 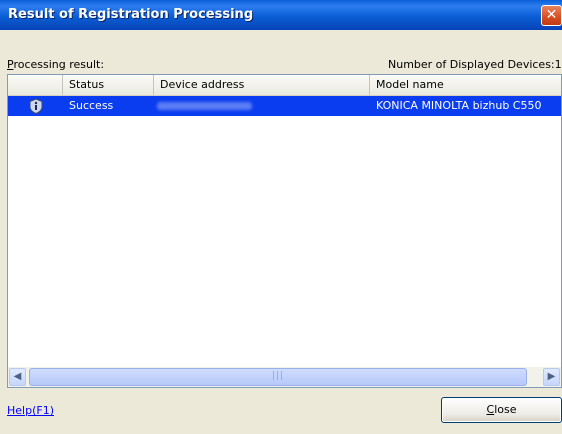 I want to click on window-title: Result of Registration Processing, so click(x=131, y=14).